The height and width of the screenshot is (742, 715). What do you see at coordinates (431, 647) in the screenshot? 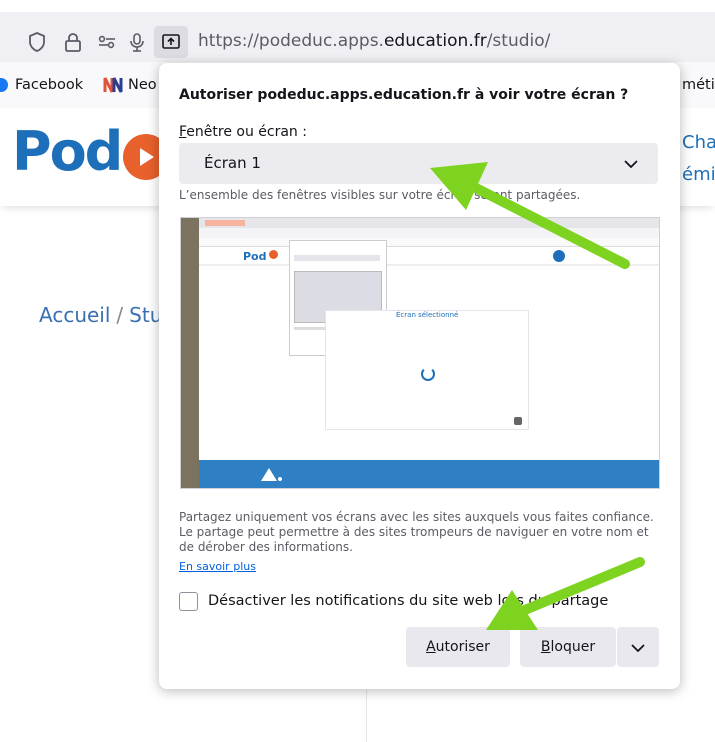
I see `allow-button-accesskey: A` at bounding box center [431, 647].